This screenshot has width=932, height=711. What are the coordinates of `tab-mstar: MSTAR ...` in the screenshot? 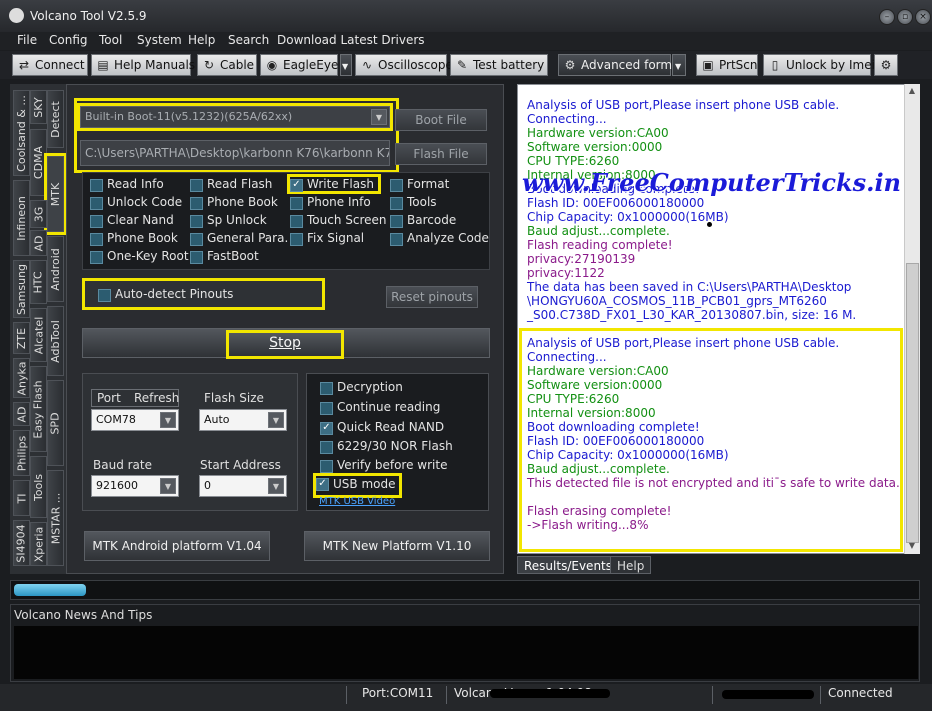 It's located at (55, 518).